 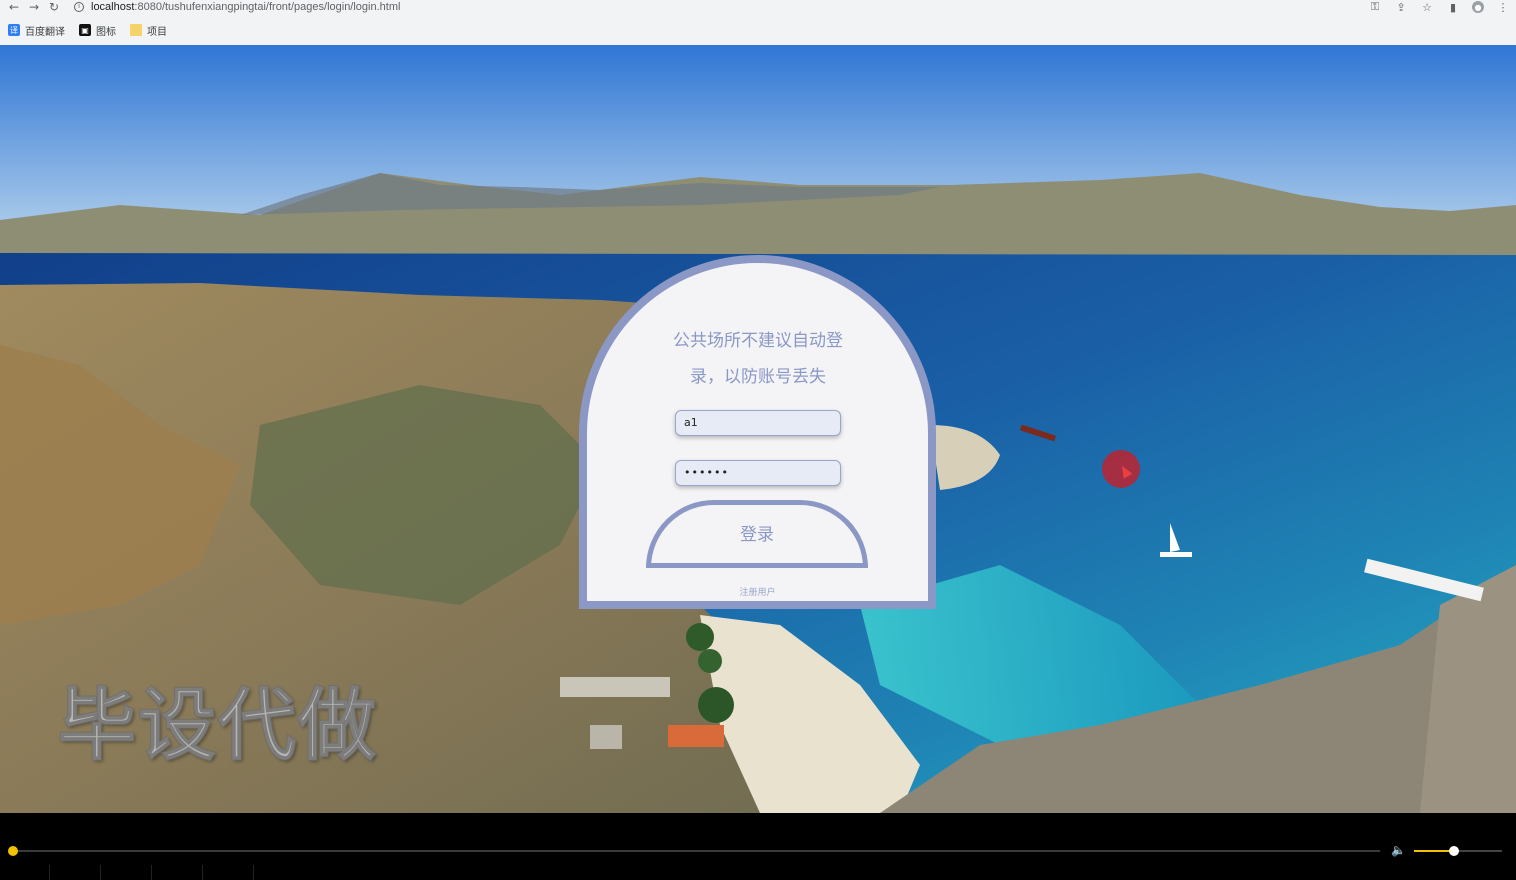 What do you see at coordinates (13, 851) in the screenshot?
I see `seek-knob` at bounding box center [13, 851].